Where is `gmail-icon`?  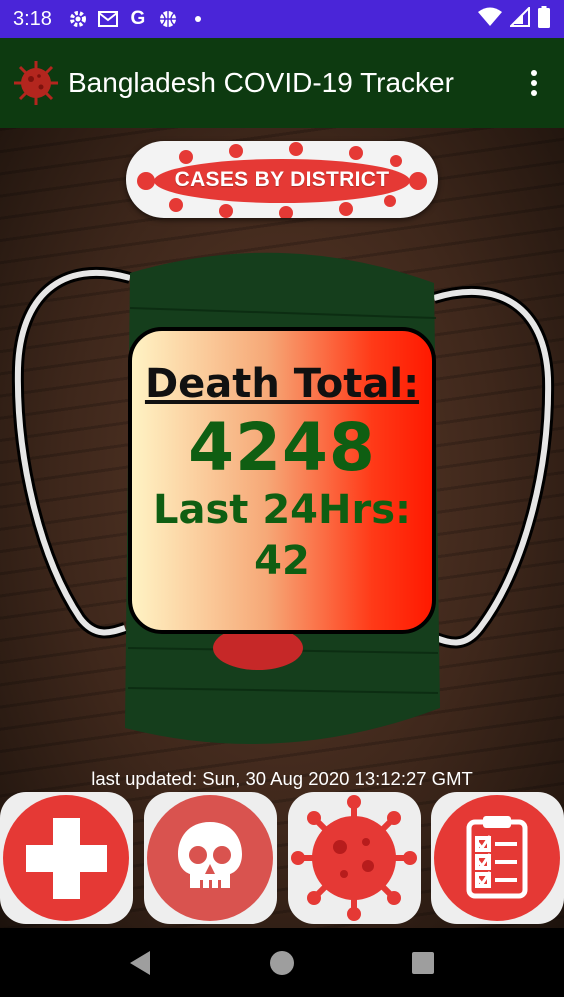 gmail-icon is located at coordinates (107, 19).